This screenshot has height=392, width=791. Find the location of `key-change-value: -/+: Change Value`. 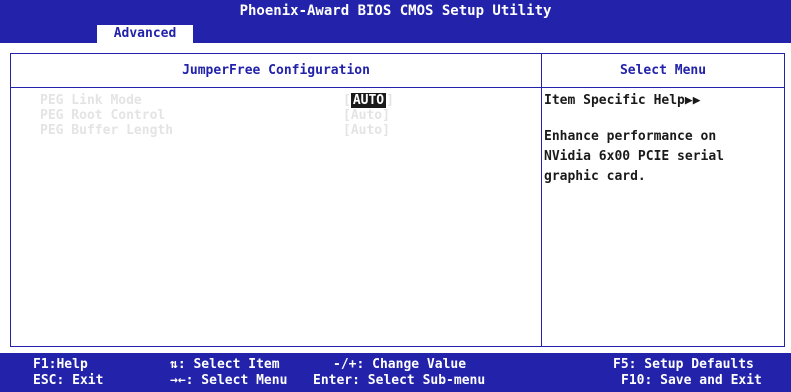

key-change-value: -/+: Change Value is located at coordinates (400, 364).